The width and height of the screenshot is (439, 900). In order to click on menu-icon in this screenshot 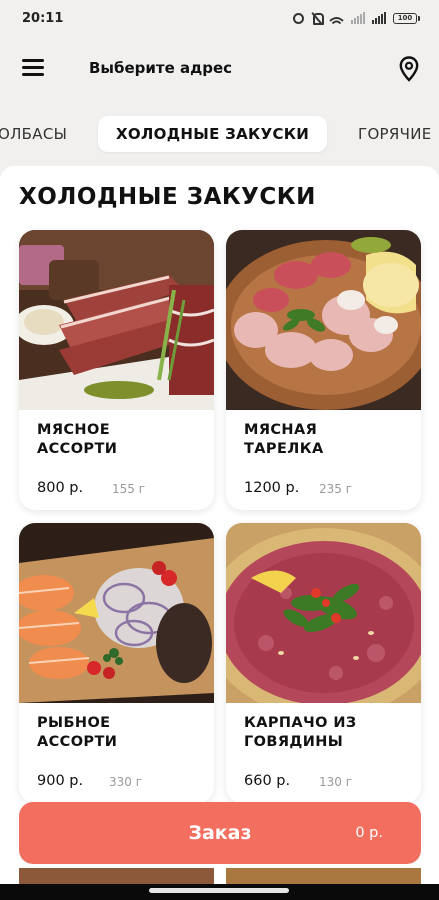, I will do `click(34, 69)`.